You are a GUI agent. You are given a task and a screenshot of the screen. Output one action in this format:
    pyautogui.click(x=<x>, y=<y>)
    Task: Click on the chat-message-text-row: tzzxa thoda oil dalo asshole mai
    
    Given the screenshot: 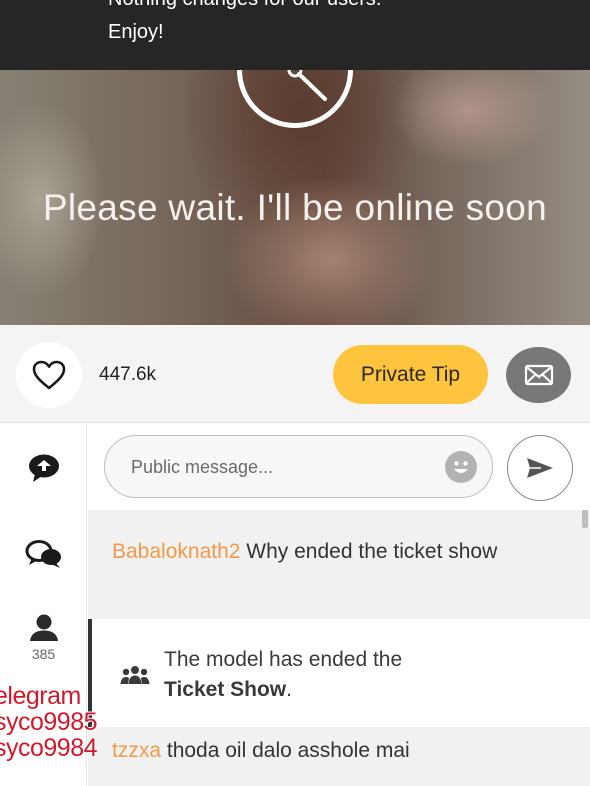 What is the action you would take?
    pyautogui.click(x=261, y=751)
    